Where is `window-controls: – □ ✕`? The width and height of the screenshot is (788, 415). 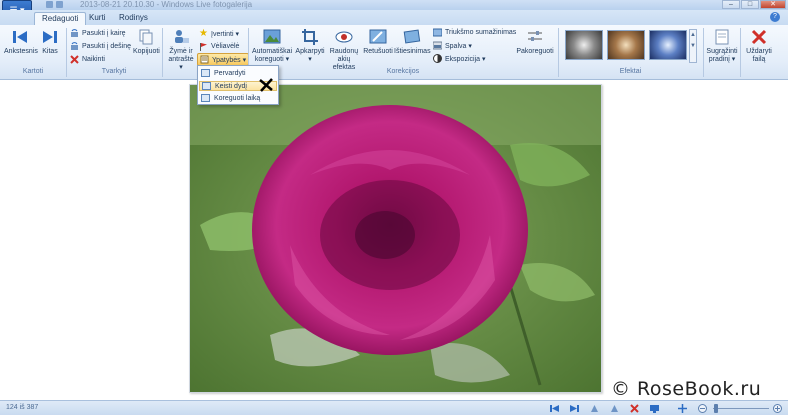
window-controls: – □ ✕ is located at coordinates (754, 4).